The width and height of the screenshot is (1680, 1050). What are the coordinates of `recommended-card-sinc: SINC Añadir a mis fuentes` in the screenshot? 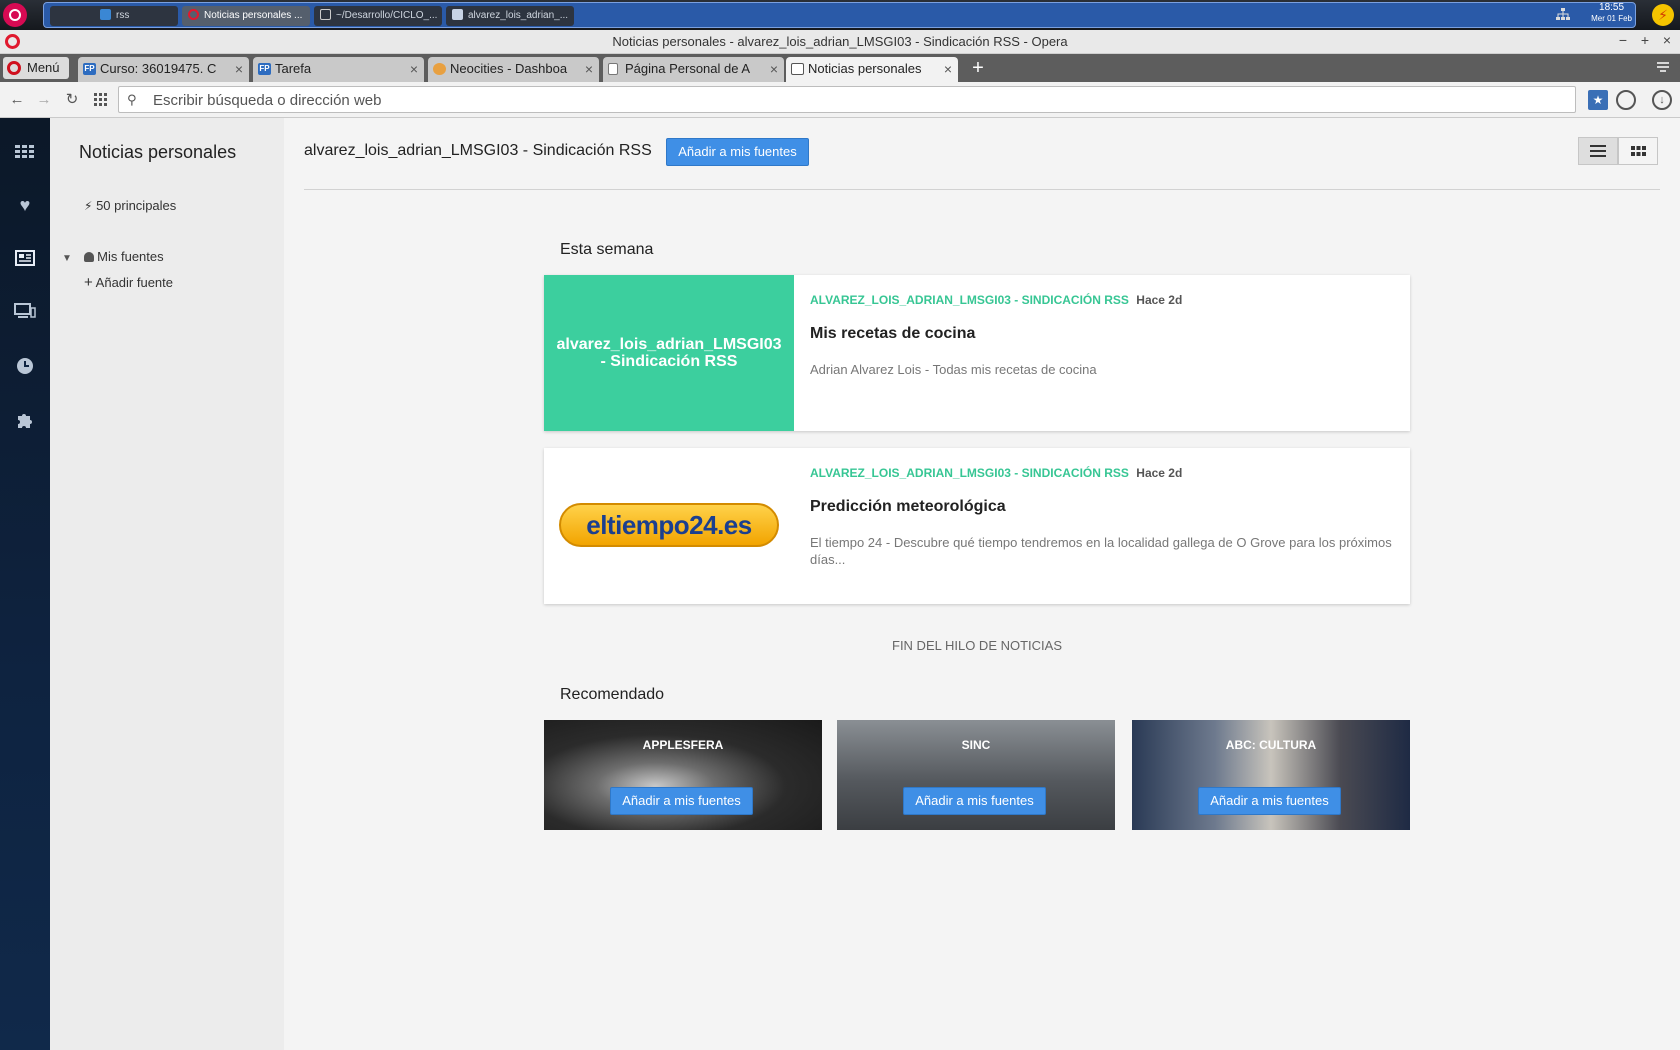 It's located at (976, 775).